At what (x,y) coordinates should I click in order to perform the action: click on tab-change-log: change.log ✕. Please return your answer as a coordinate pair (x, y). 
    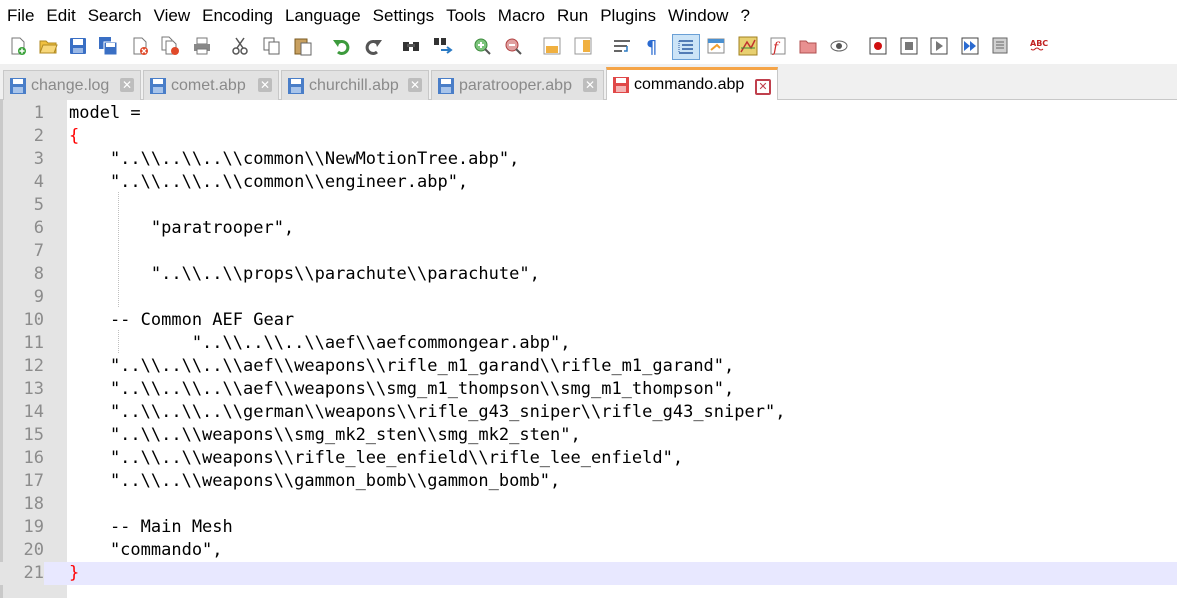
    Looking at the image, I should click on (72, 85).